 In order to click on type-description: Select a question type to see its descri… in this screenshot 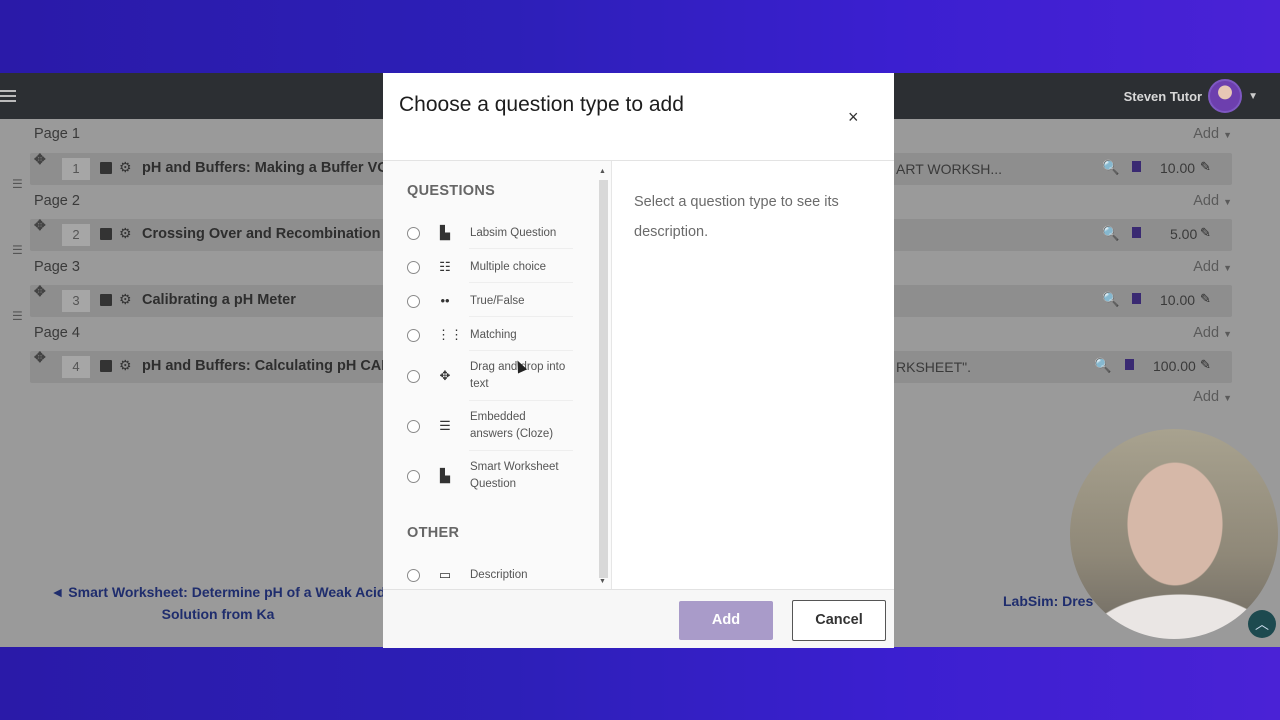, I will do `click(736, 217)`.